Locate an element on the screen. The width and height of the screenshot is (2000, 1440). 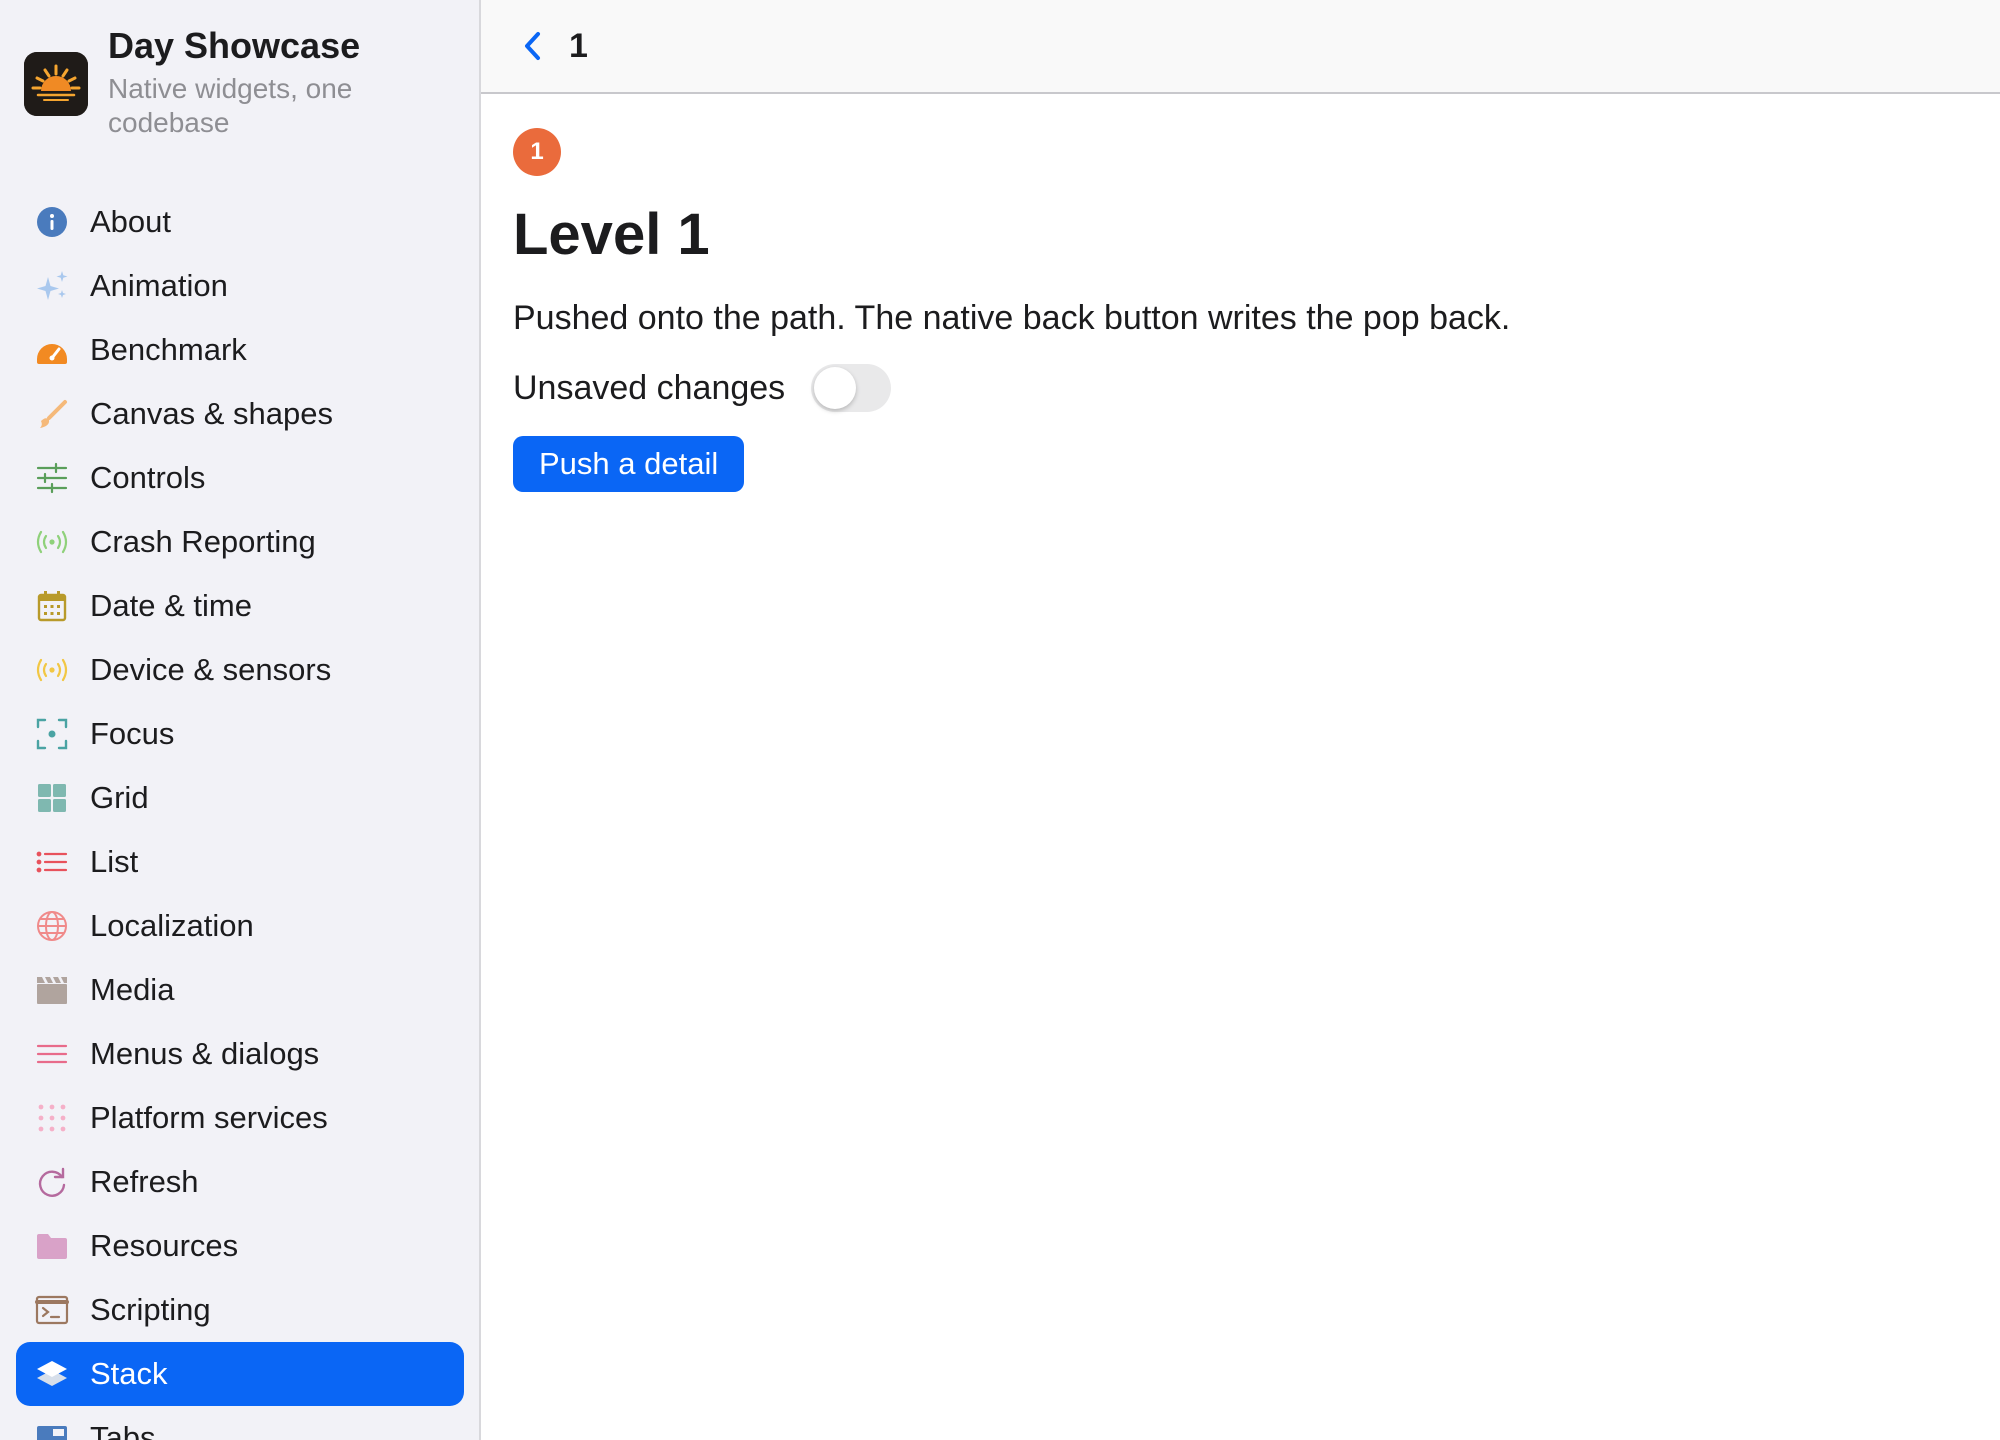
sidebar-item-menus-dialogs: Menus & dialogs is located at coordinates (240, 1054).